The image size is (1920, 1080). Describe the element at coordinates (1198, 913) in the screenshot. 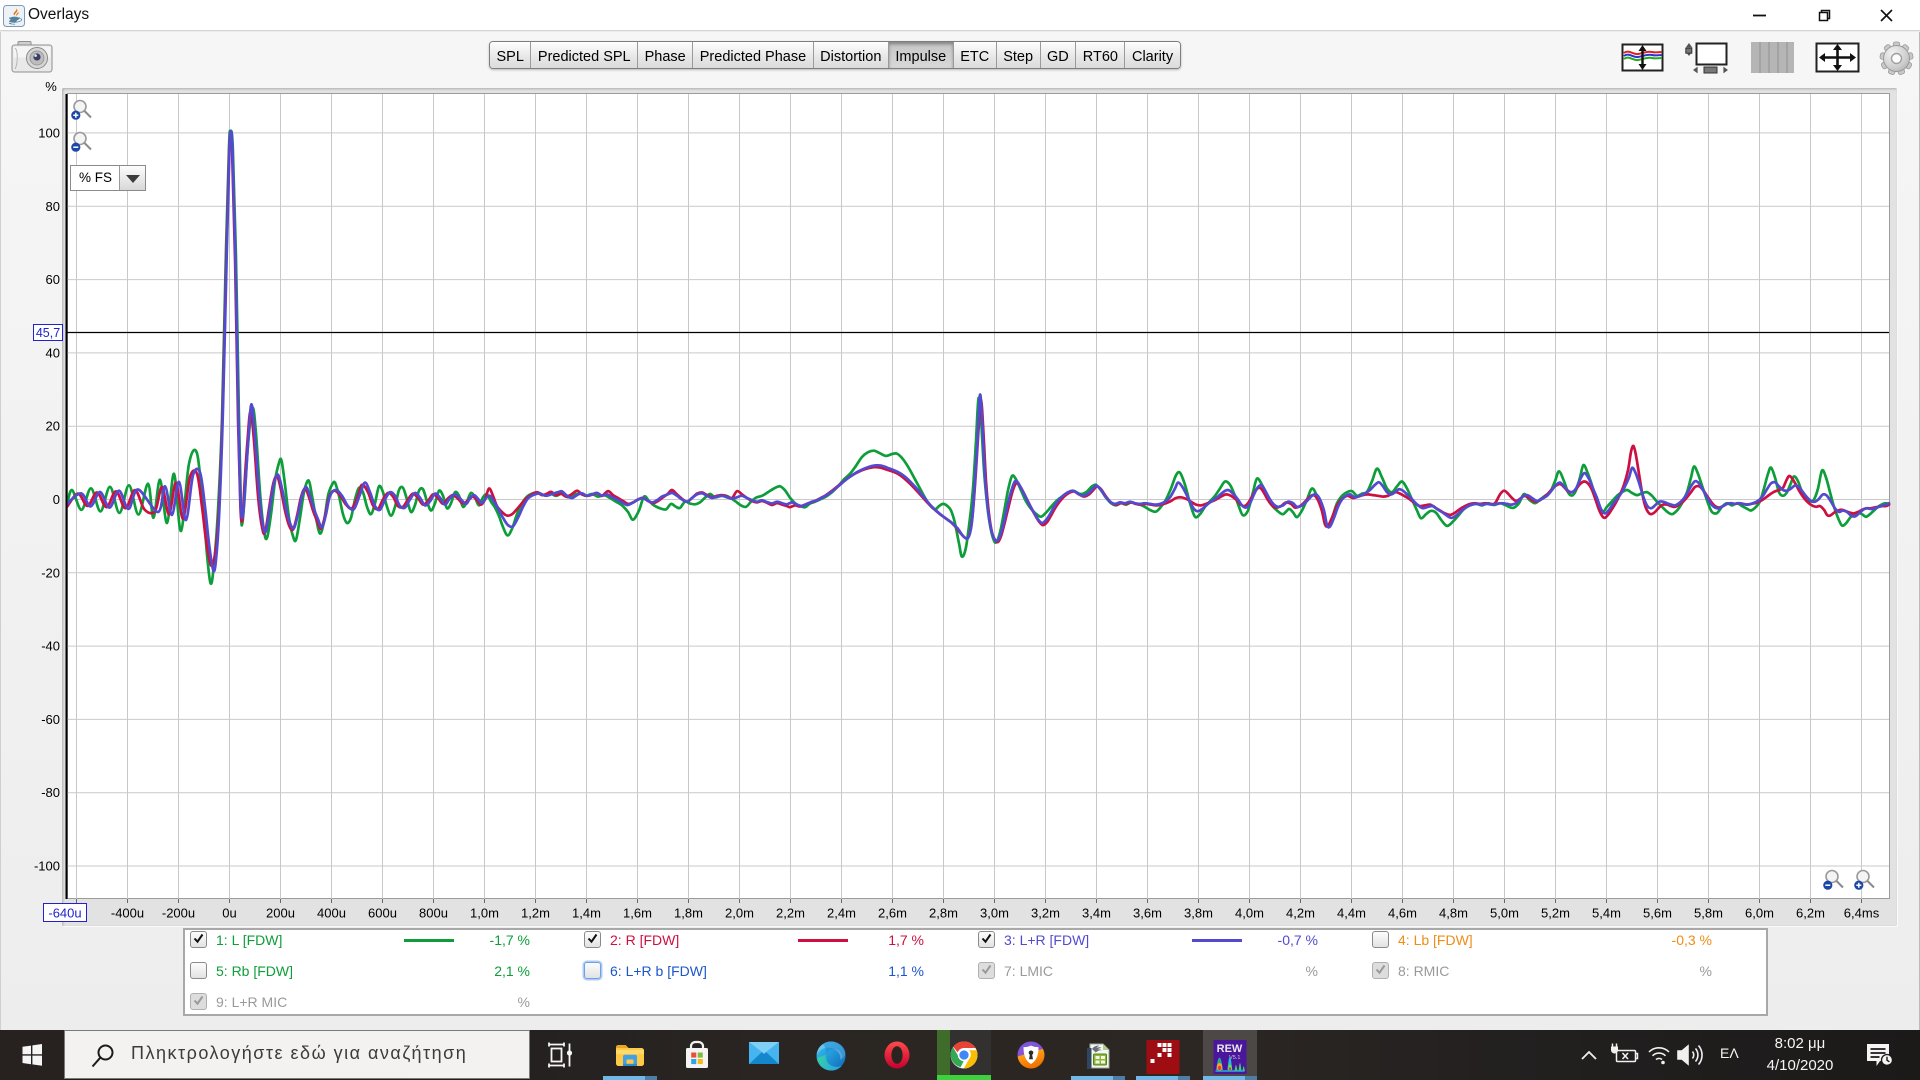

I see `svg-text: 3,8m` at that location.